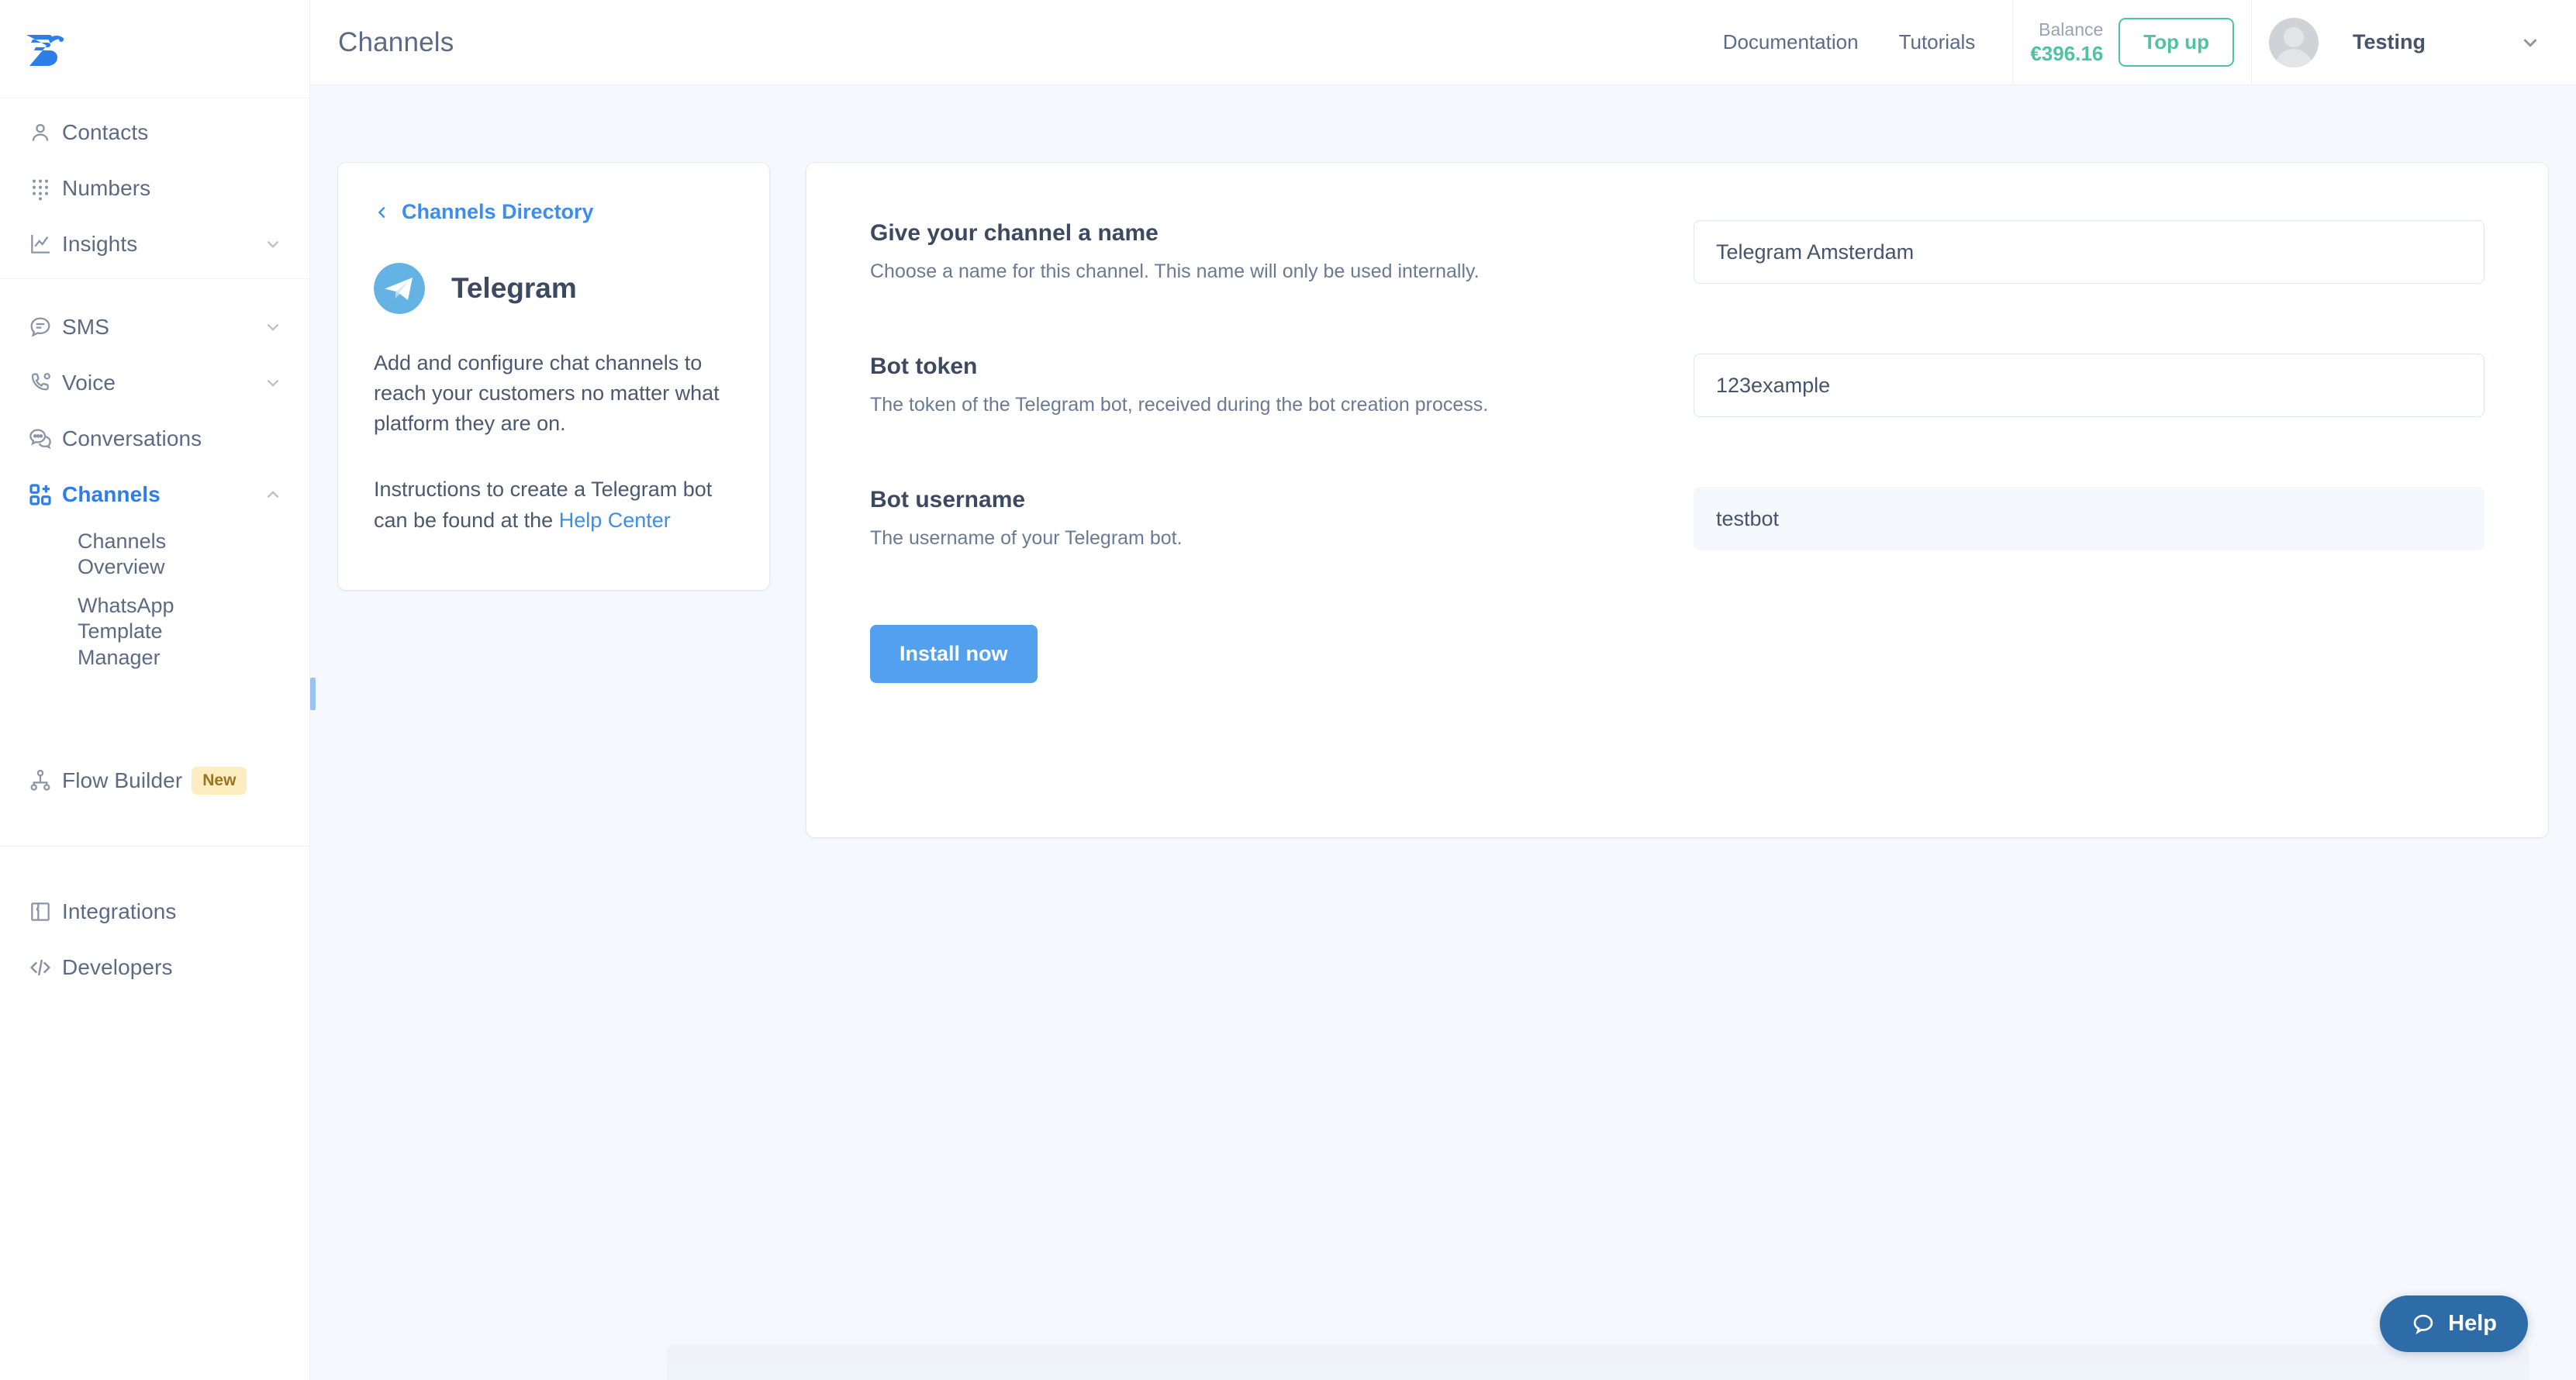 The width and height of the screenshot is (2576, 1380). I want to click on sidebar-item-contacts: Contacts, so click(154, 132).